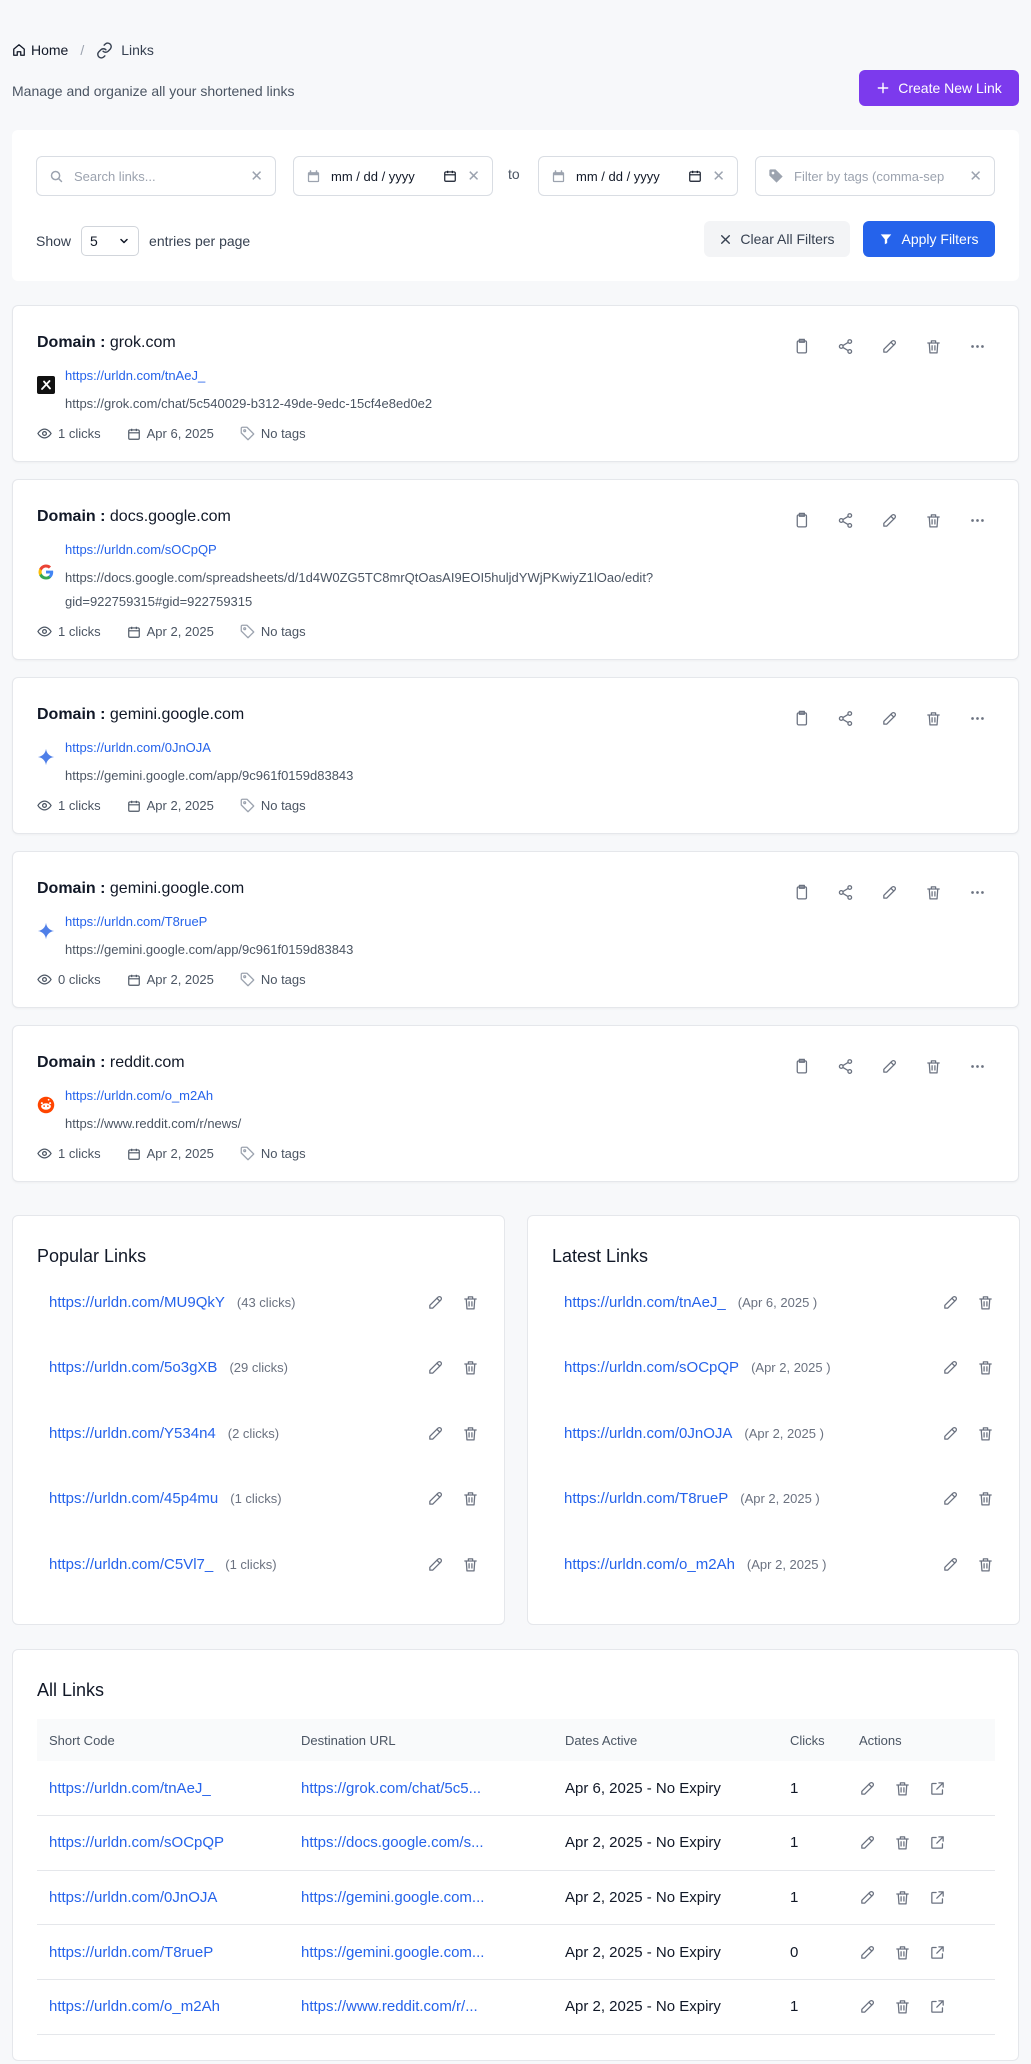 Image resolution: width=1031 pixels, height=2064 pixels. I want to click on create-new-link-button: Create New Link, so click(939, 88).